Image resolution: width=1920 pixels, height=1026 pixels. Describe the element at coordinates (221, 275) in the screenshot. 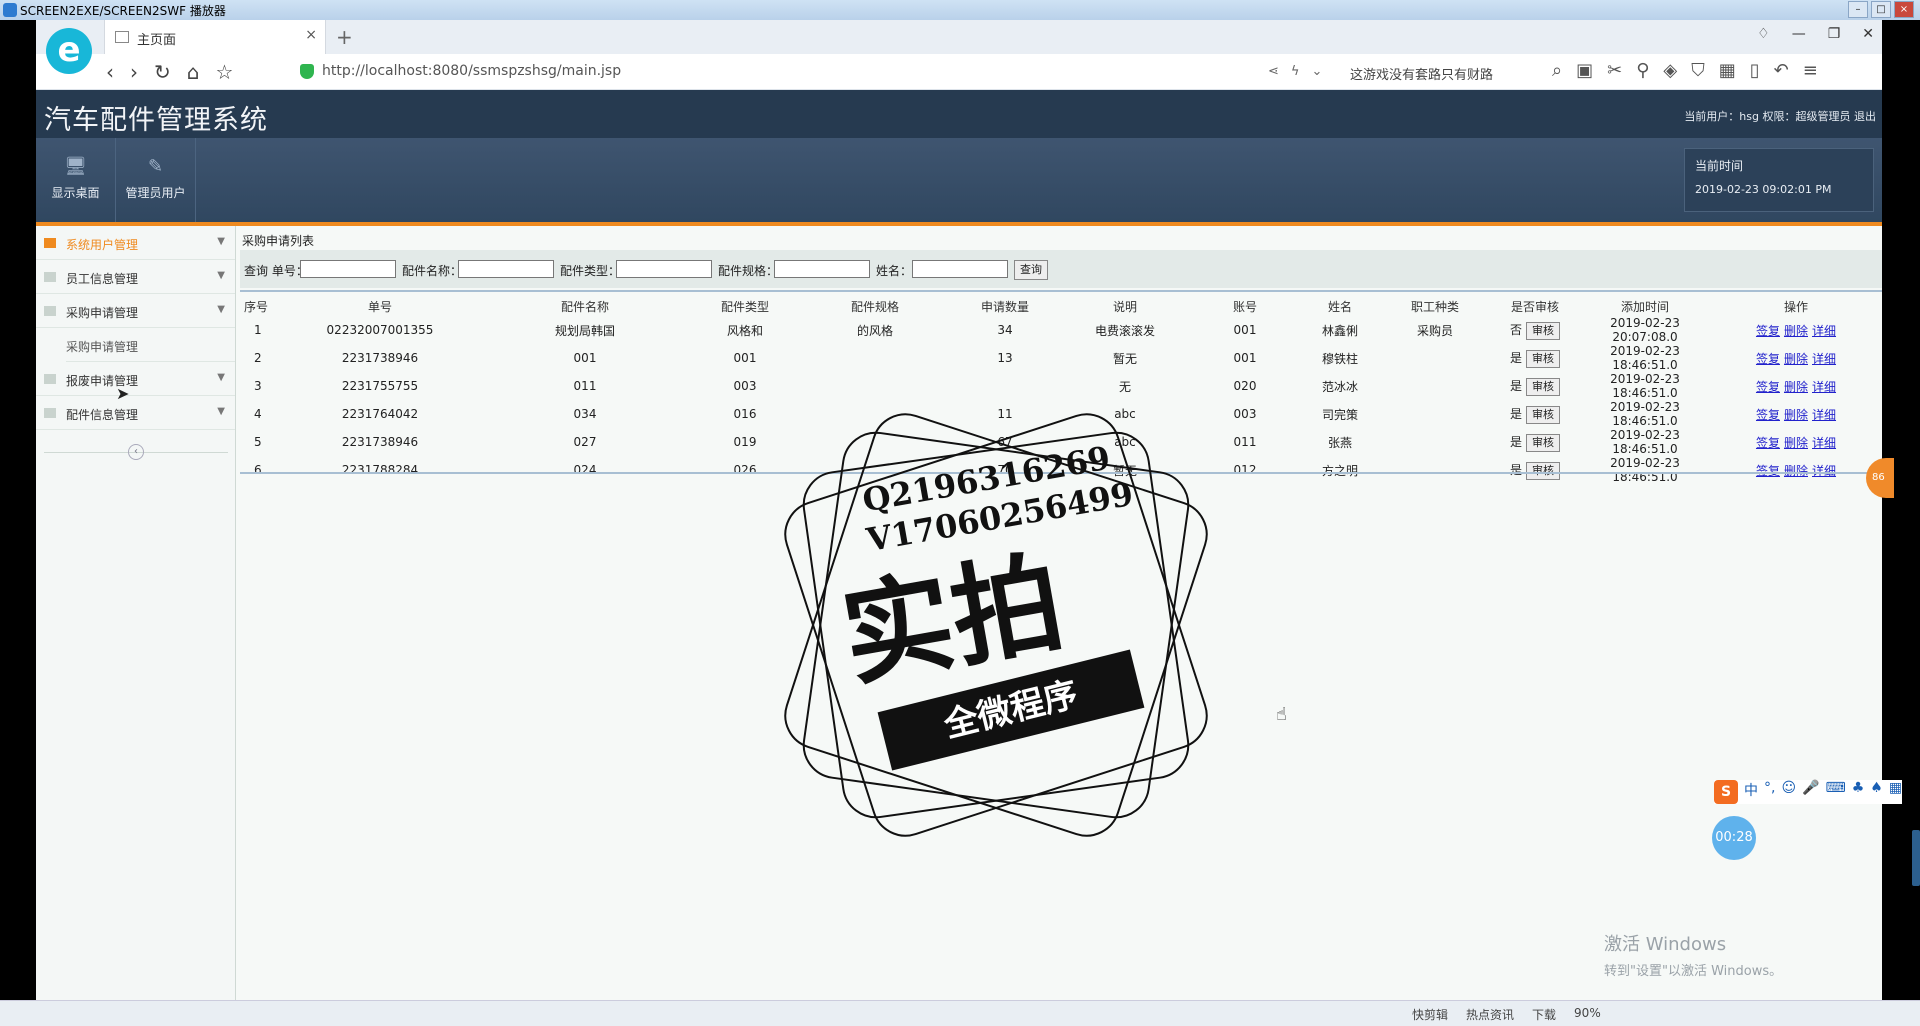

I see `chevron-down-icon: ▼` at that location.